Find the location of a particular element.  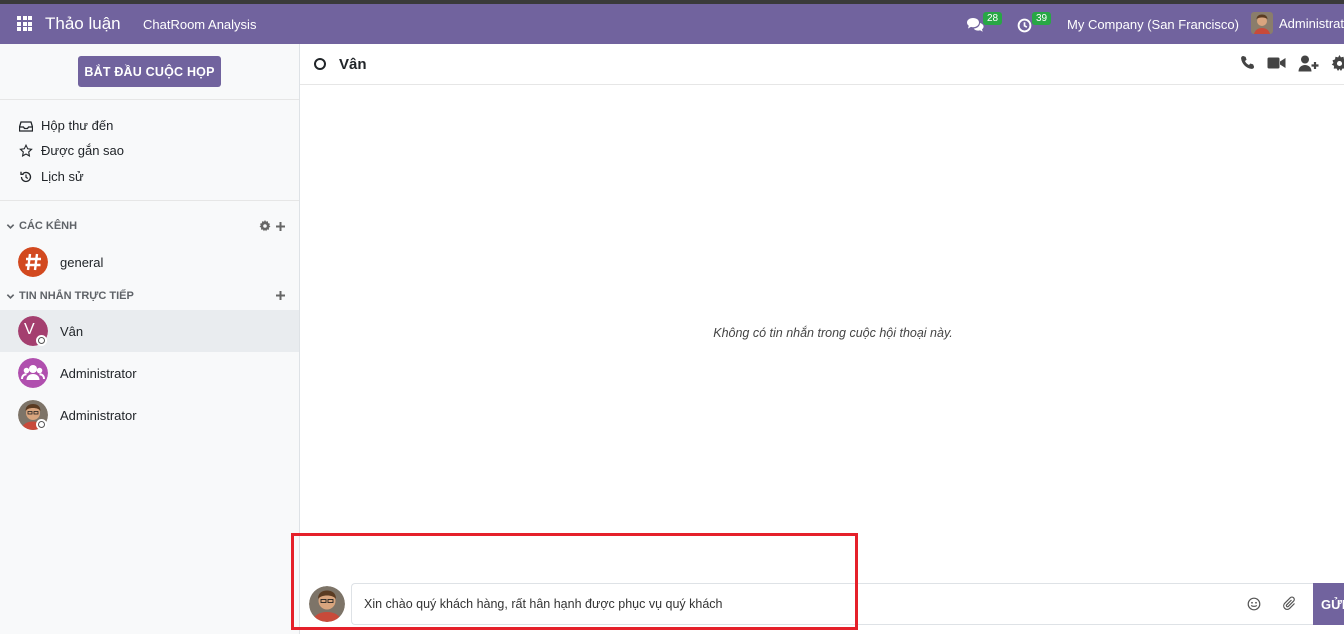

menu-chatroom-analysis: ChatRoom Analysis is located at coordinates (199, 24).